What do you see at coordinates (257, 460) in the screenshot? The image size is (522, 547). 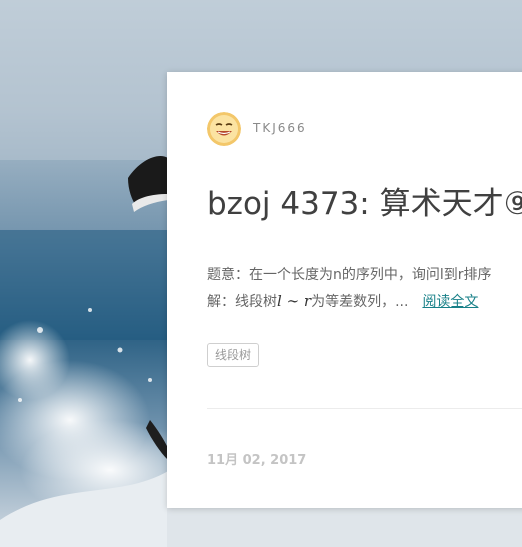 I see `post-date: 11月 02, 2017` at bounding box center [257, 460].